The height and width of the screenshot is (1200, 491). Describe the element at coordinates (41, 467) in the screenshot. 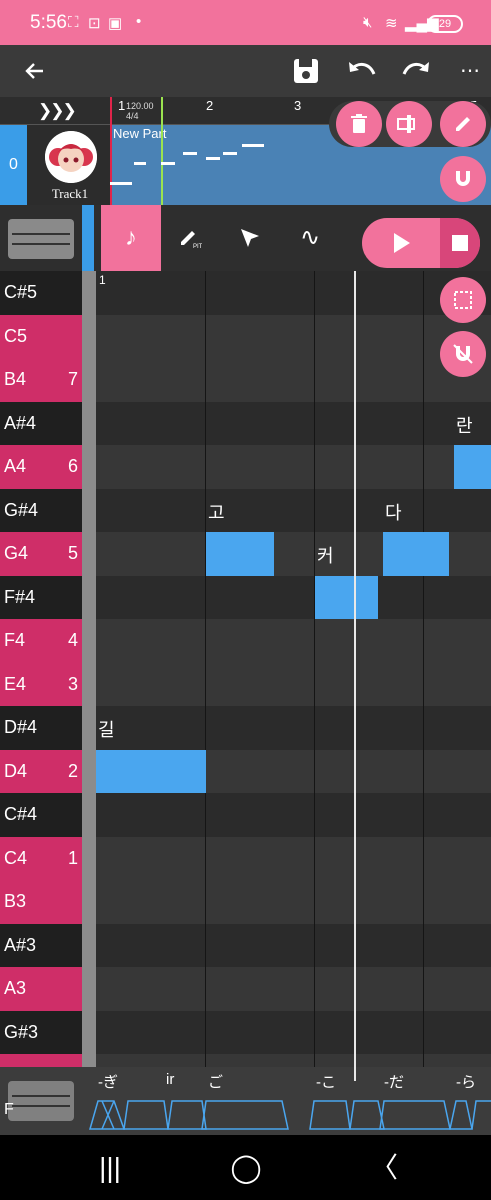

I see `piano-key: A4 6` at that location.